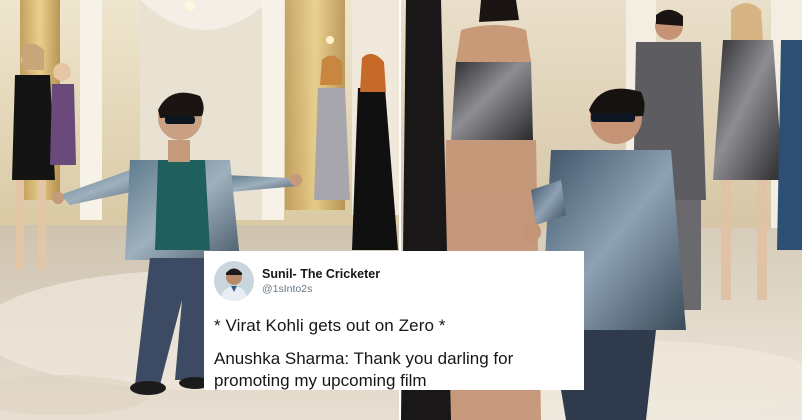 The image size is (802, 420). I want to click on tweet-display-name: Sunil- The Cricketer, so click(321, 273).